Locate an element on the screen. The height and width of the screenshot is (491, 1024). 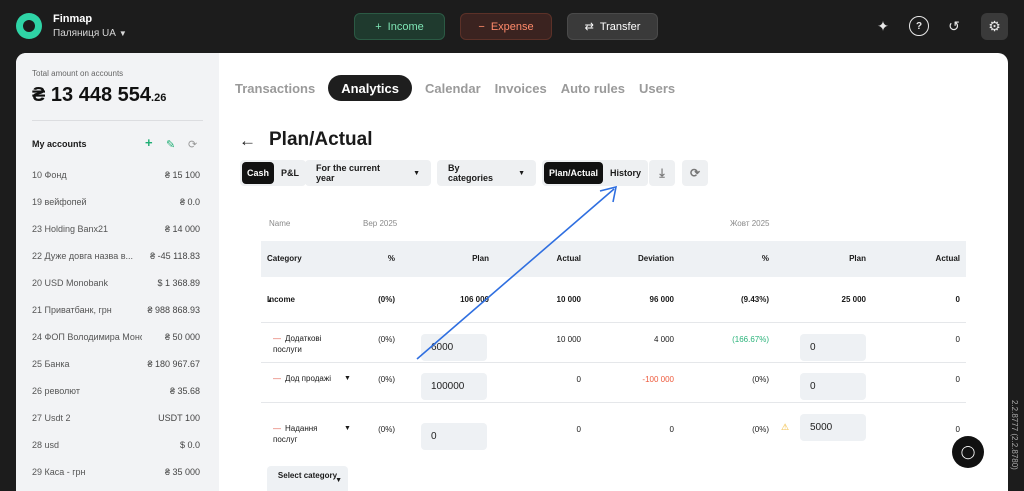
account-row: 26 револют ₴ 35.68 is located at coordinates (117, 390).